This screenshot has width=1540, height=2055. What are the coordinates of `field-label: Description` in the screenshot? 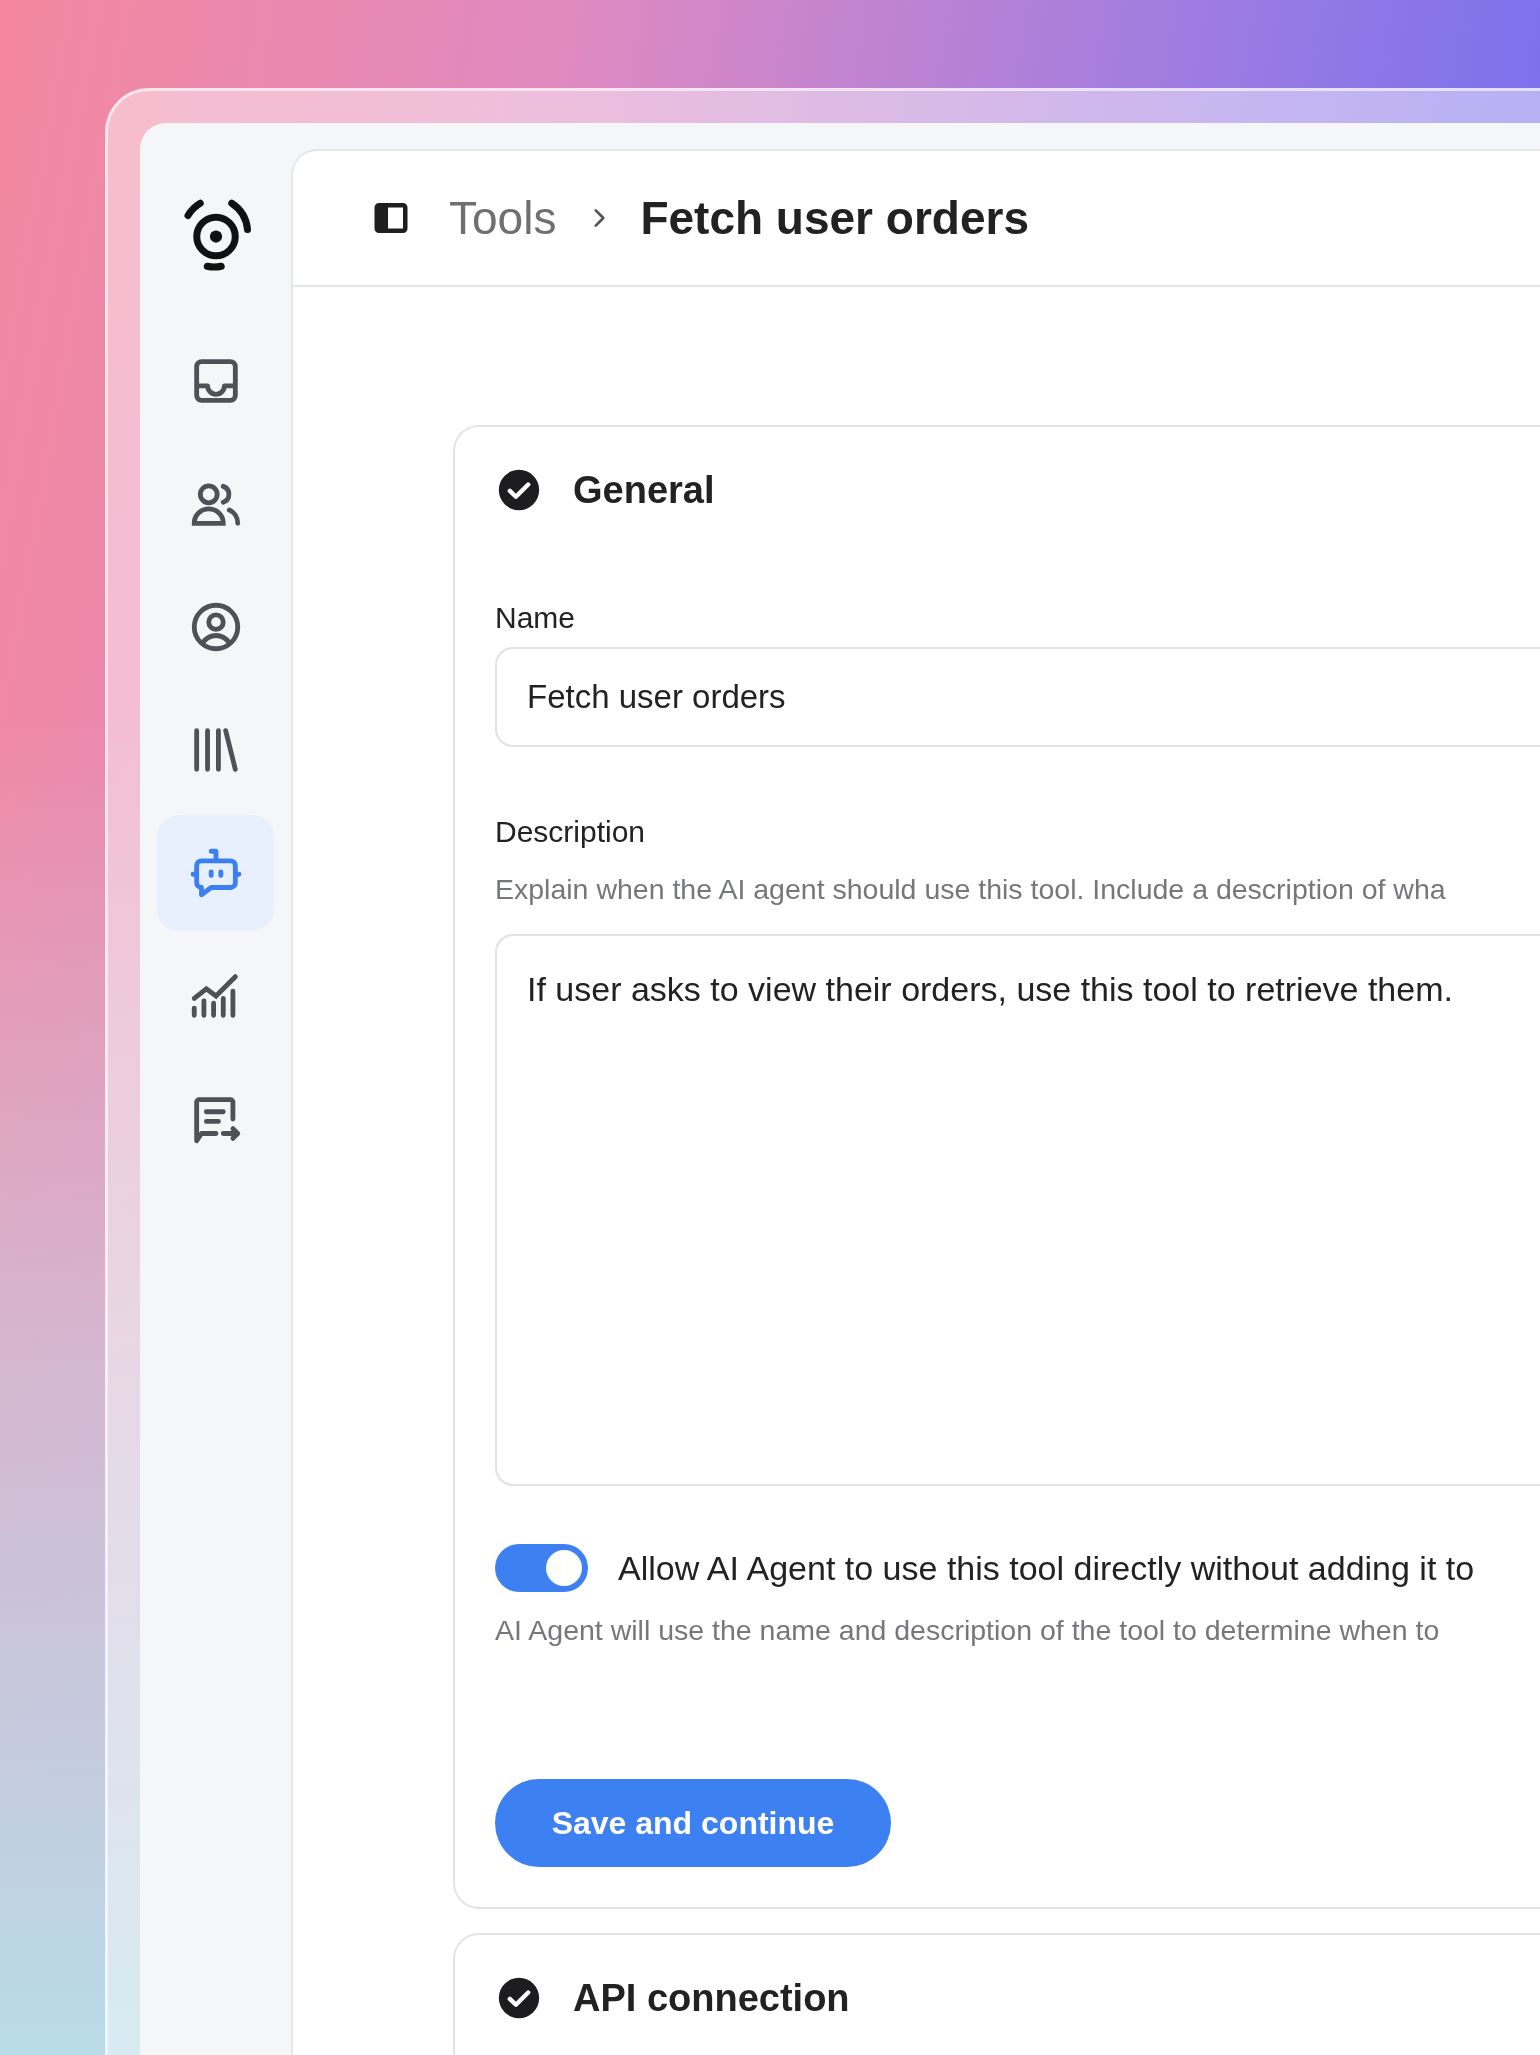 It's located at (570, 832).